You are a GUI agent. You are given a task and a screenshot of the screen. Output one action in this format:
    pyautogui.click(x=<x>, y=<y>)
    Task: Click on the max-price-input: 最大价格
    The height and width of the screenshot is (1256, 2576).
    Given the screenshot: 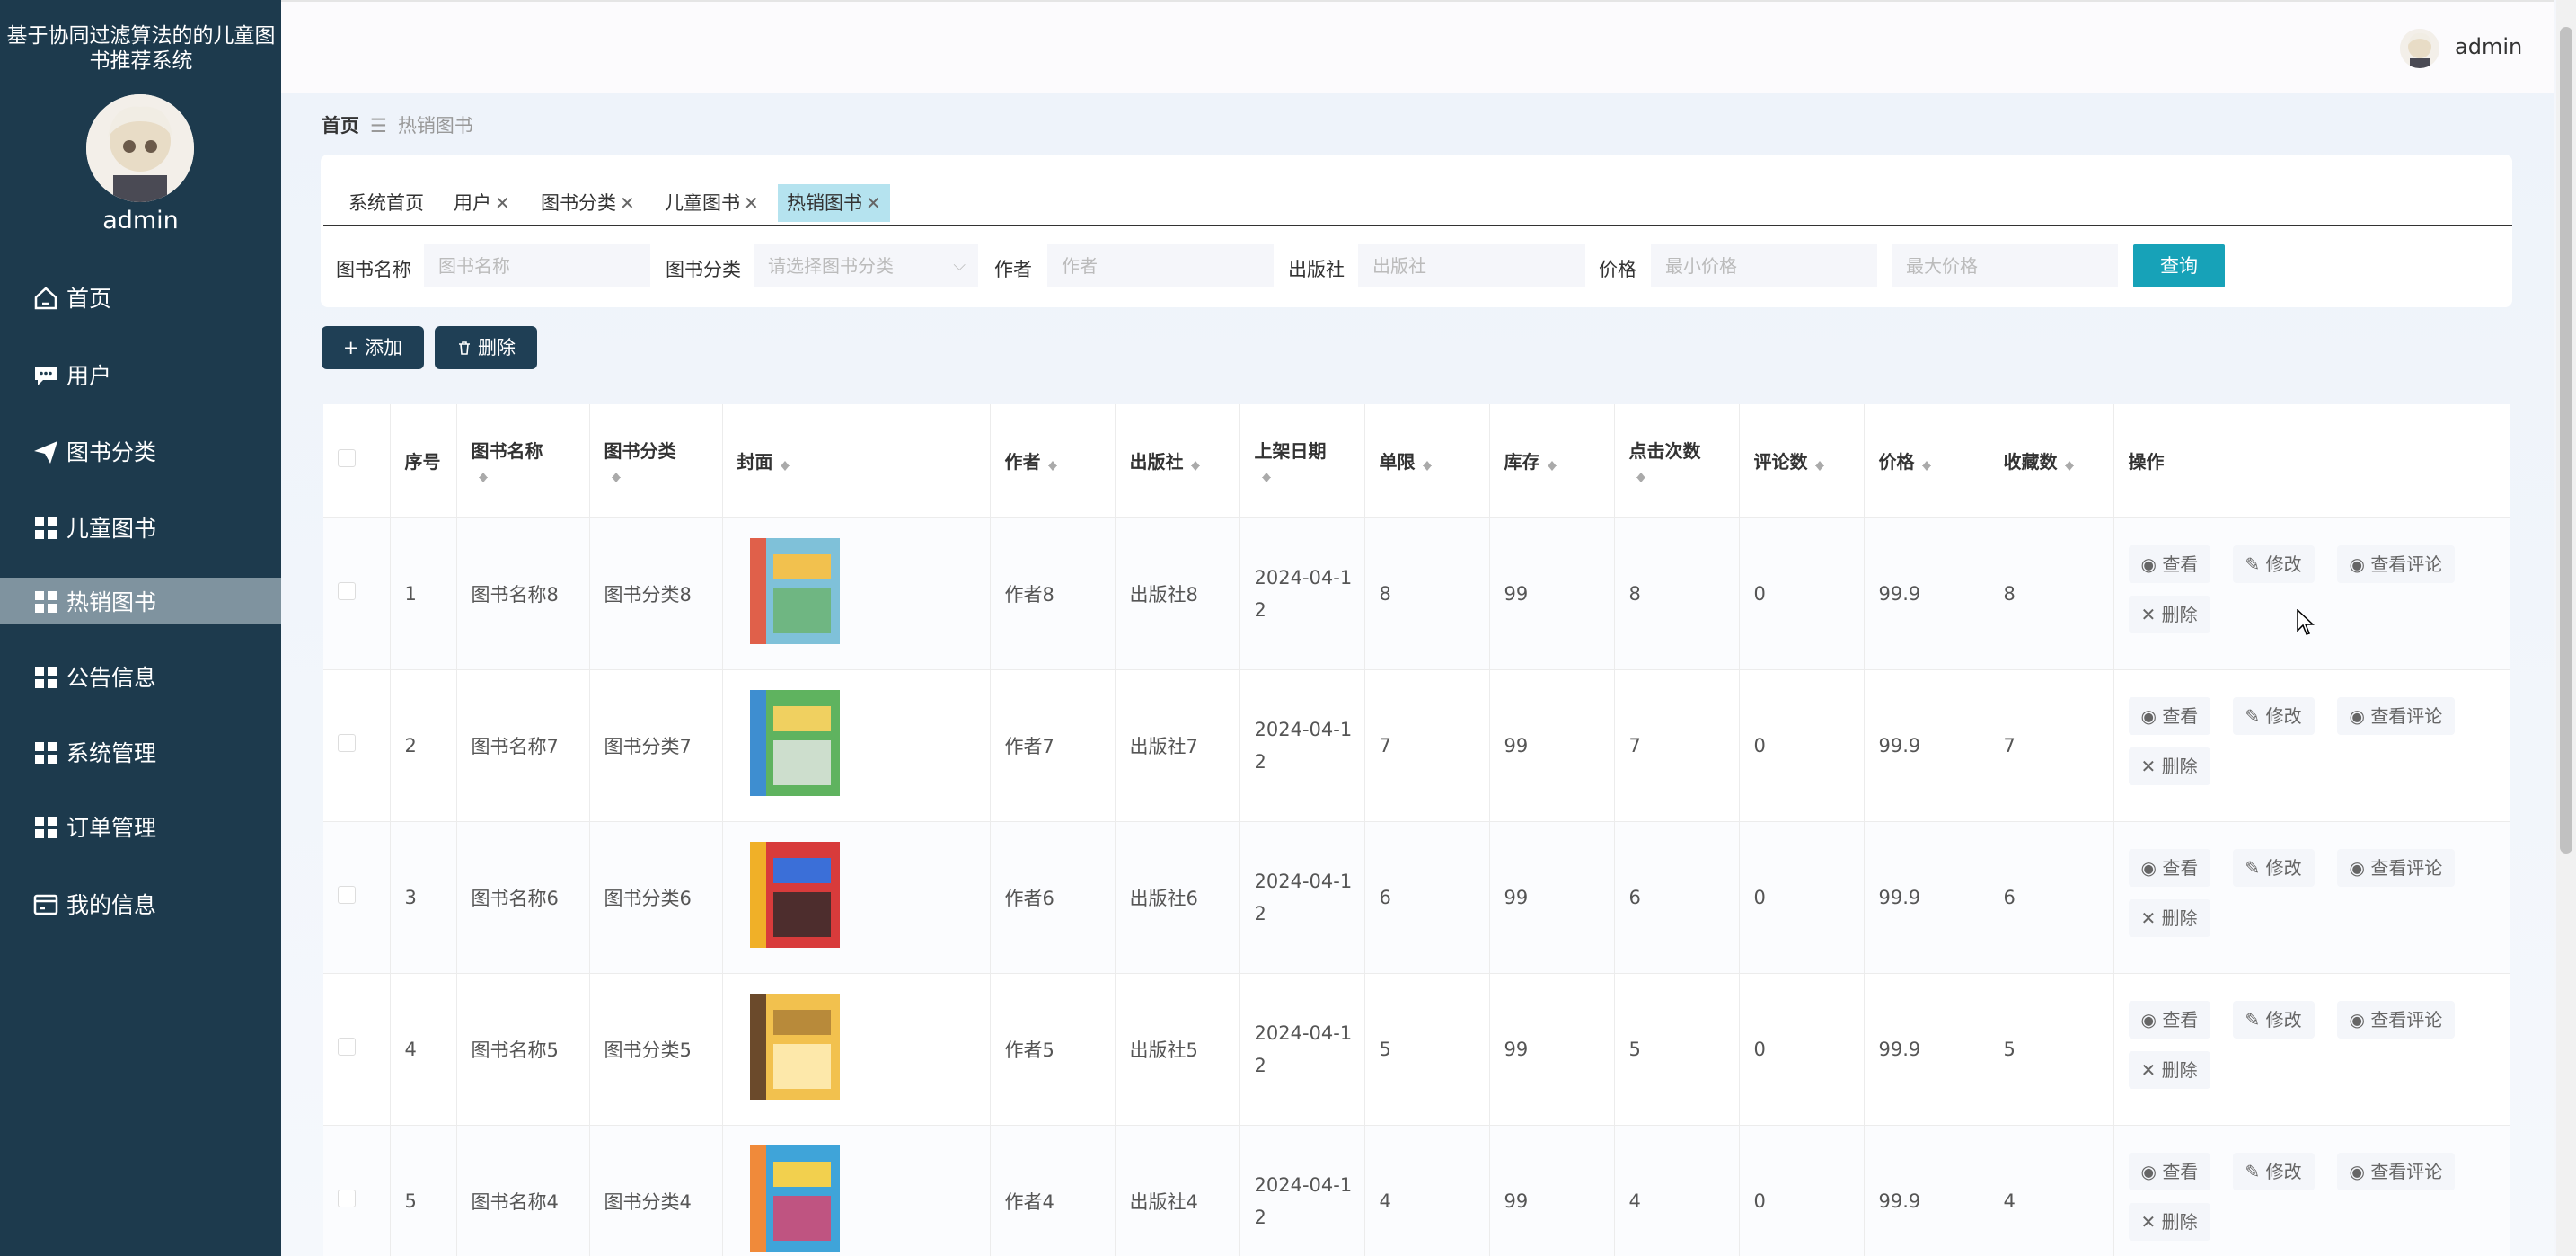 What is the action you would take?
    pyautogui.click(x=2005, y=265)
    